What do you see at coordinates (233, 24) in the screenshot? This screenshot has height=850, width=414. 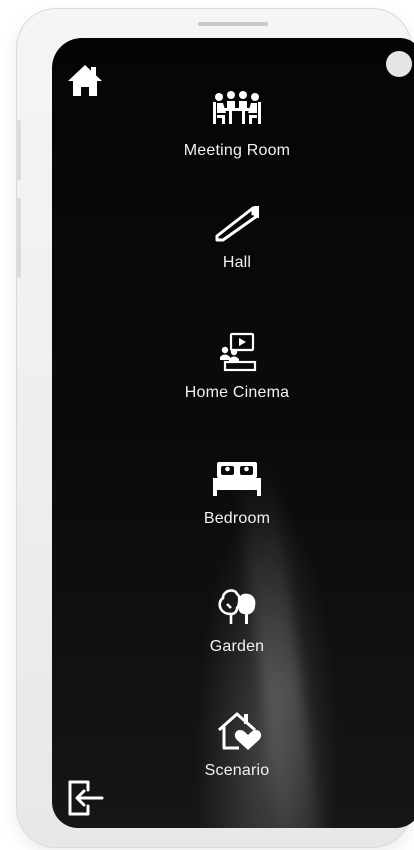 I see `speaker-grille` at bounding box center [233, 24].